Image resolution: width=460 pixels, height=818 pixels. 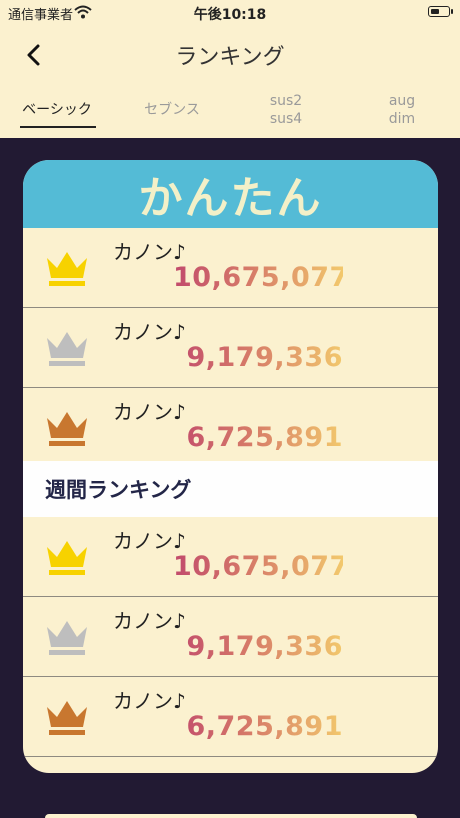 I want to click on clock: 午後10:18, so click(x=230, y=15).